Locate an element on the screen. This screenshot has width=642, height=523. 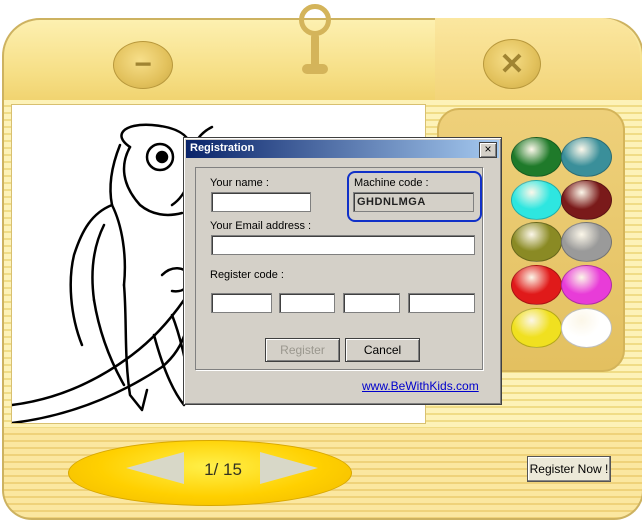
dialog-titlebar: Registration × is located at coordinates (342, 149).